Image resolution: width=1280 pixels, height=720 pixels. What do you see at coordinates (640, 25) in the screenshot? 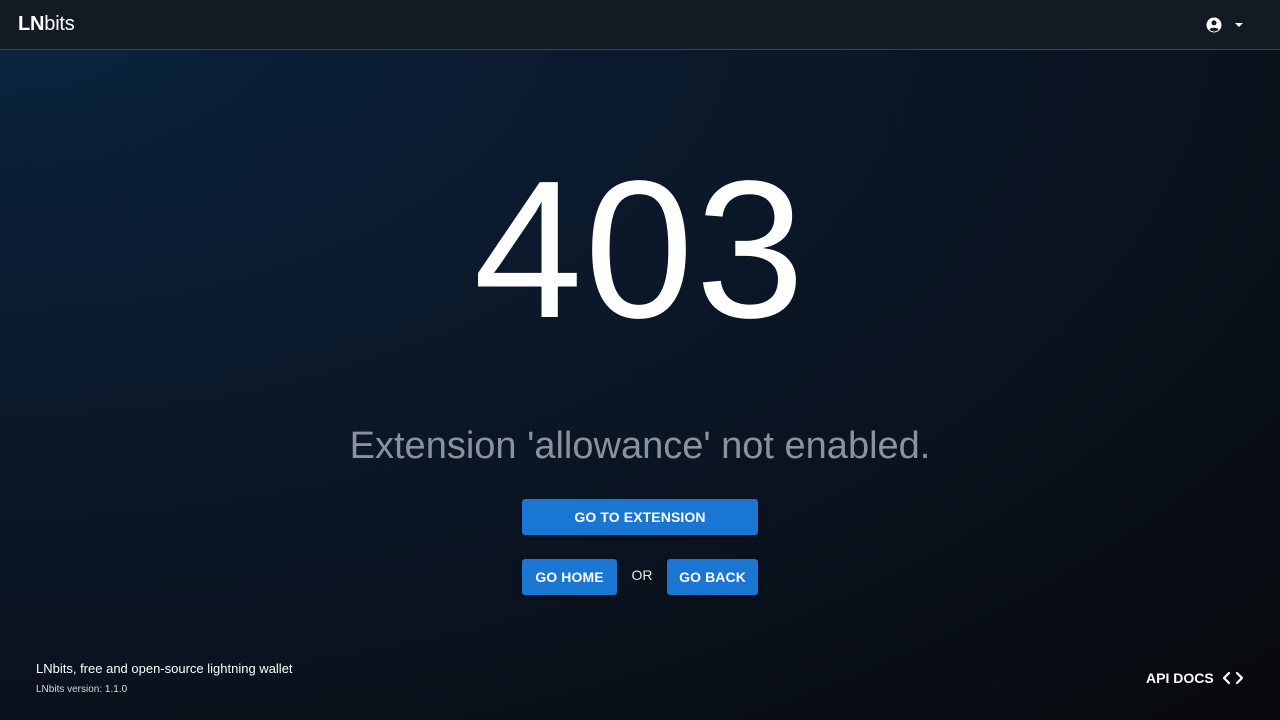
I see `top-header: LNbits` at bounding box center [640, 25].